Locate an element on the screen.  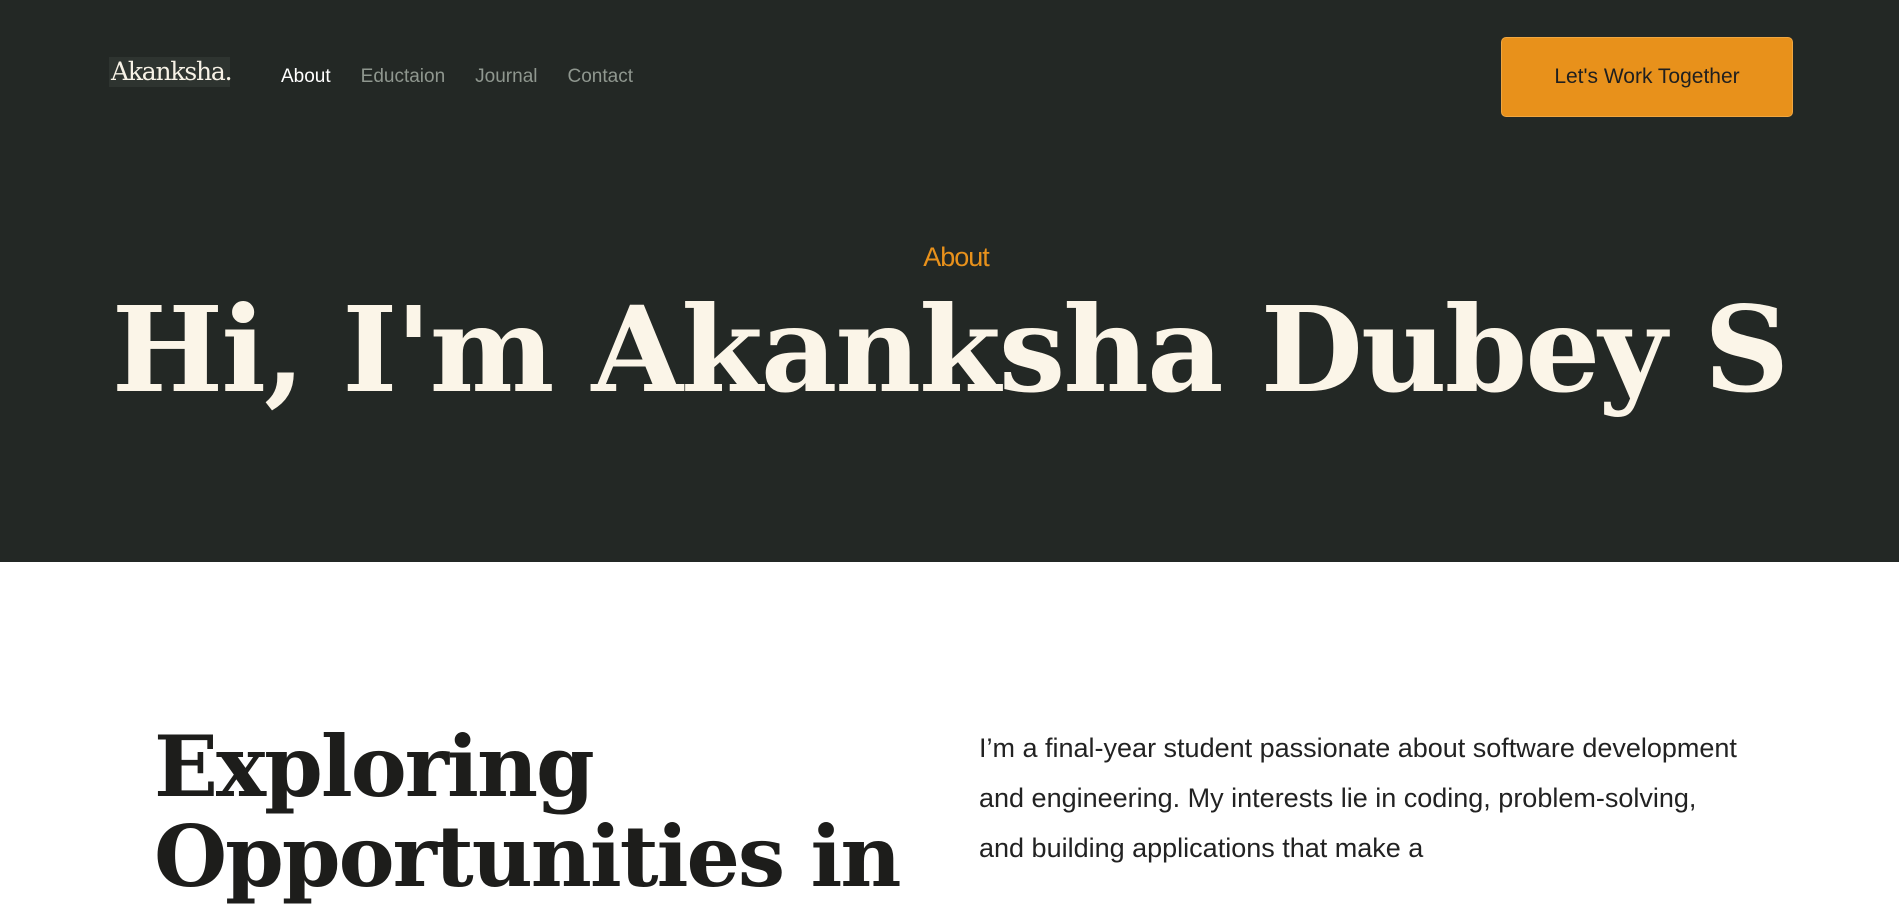
nav-link-journal: Journal is located at coordinates (506, 77).